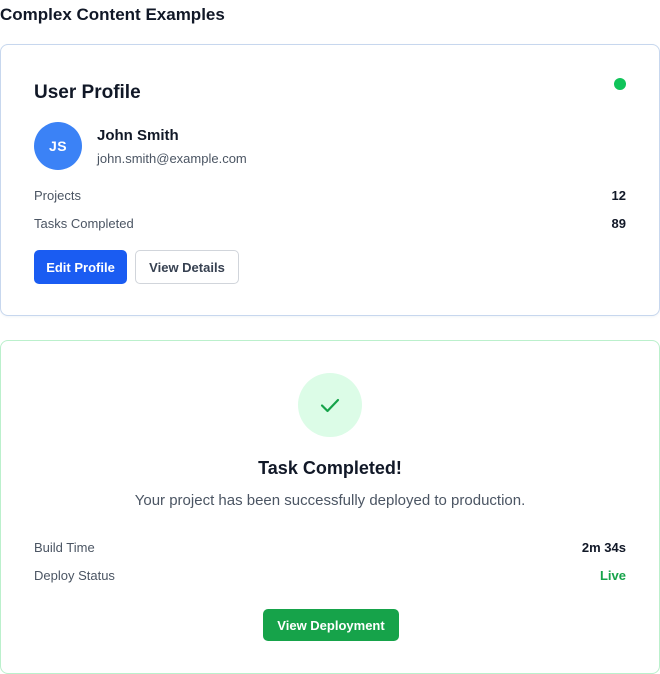 The height and width of the screenshot is (674, 660). Describe the element at coordinates (618, 195) in the screenshot. I see `stat-value: 12` at that location.